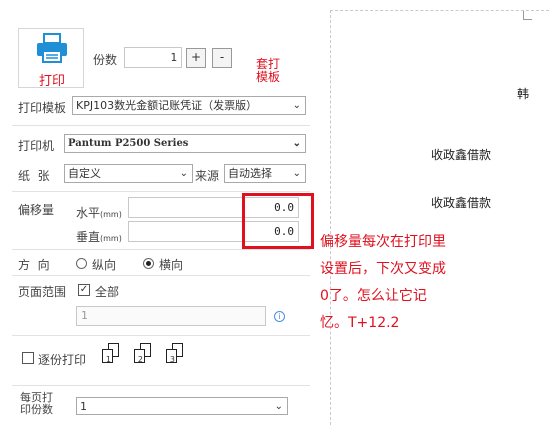 This screenshot has width=549, height=425. Describe the element at coordinates (279, 316) in the screenshot. I see `info-icon: i` at that location.